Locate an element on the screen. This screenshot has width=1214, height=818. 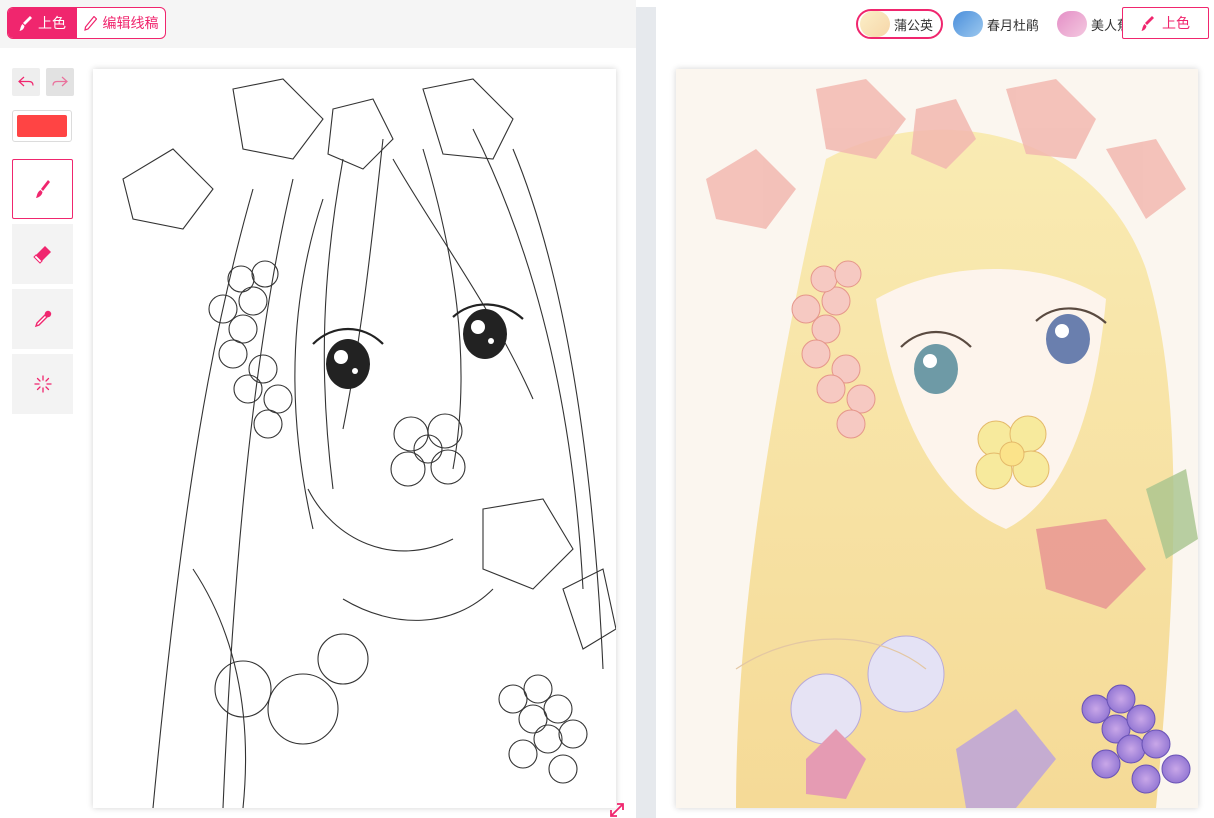
sparkle-icon is located at coordinates (42, 384).